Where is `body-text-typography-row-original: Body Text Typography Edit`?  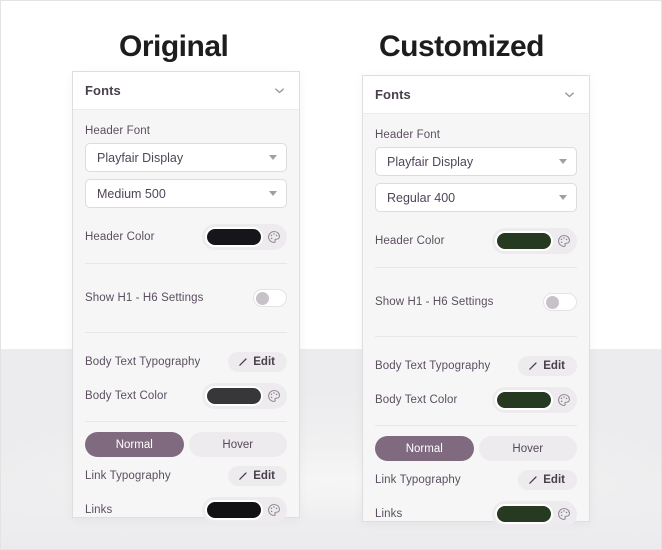
body-text-typography-row-original: Body Text Typography Edit is located at coordinates (186, 362).